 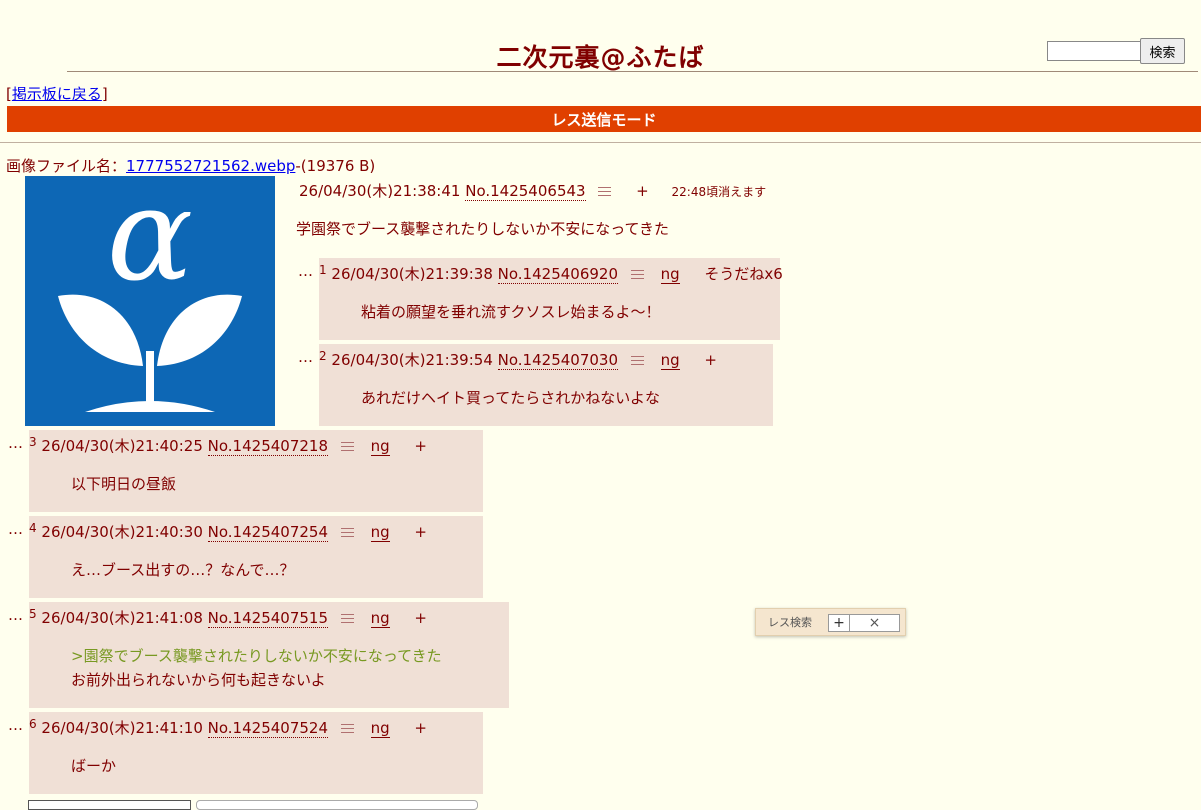 I want to click on reply-body: あれだけヘイト買ってたらされかねないよな, so click(x=510, y=398).